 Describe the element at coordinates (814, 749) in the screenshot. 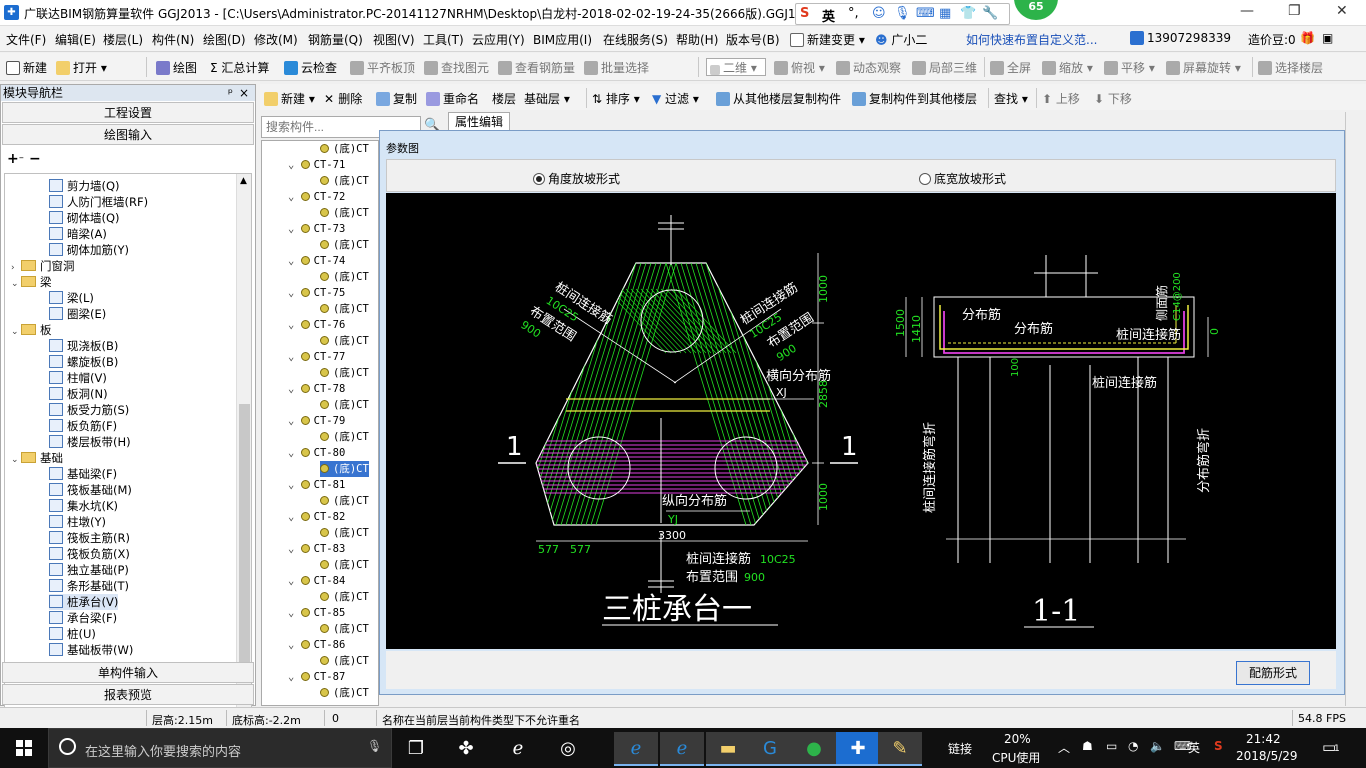

I see `green-app-icon: ●` at that location.